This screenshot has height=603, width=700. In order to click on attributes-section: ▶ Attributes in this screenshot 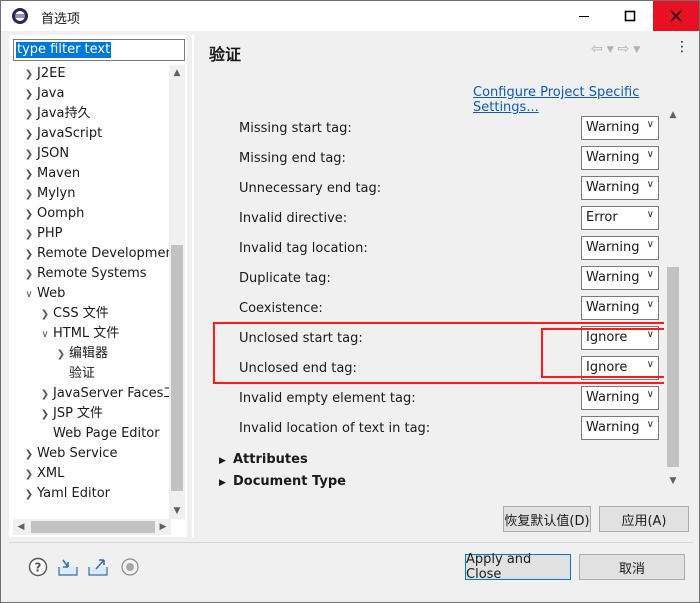, I will do `click(263, 459)`.